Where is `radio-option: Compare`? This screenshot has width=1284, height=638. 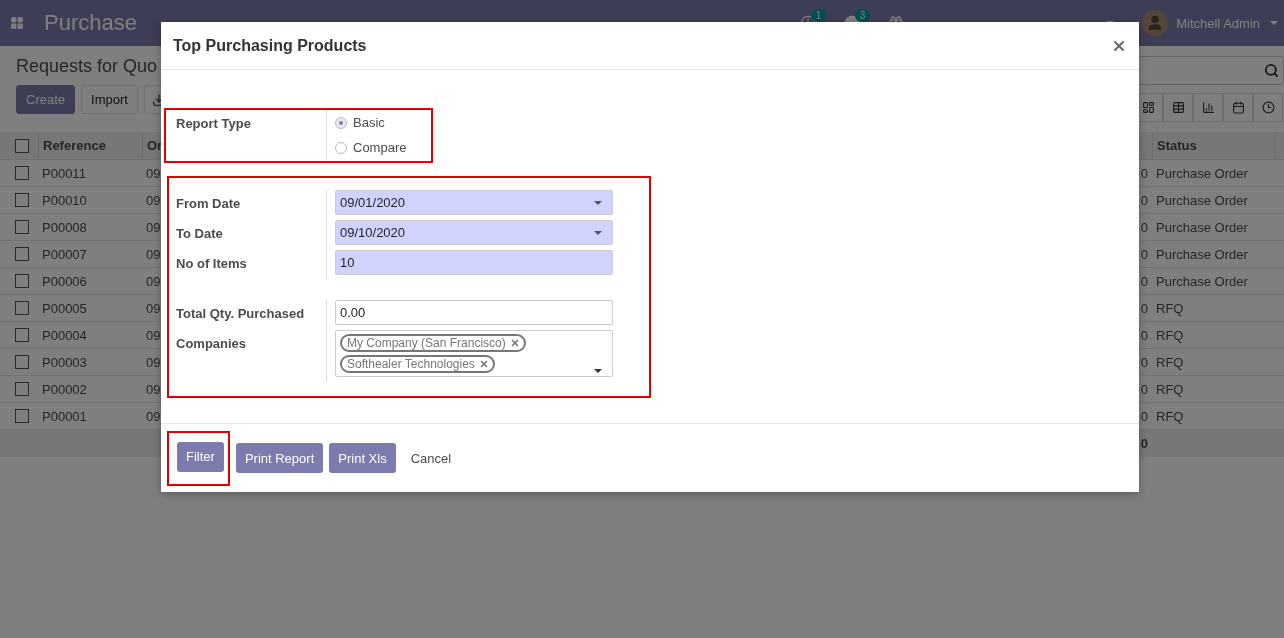 radio-option: Compare is located at coordinates (371, 147).